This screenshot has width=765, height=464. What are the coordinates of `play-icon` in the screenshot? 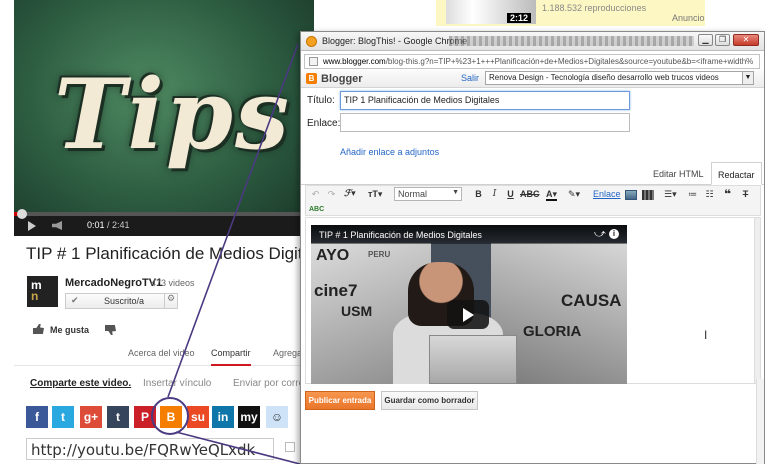 It's located at (32, 226).